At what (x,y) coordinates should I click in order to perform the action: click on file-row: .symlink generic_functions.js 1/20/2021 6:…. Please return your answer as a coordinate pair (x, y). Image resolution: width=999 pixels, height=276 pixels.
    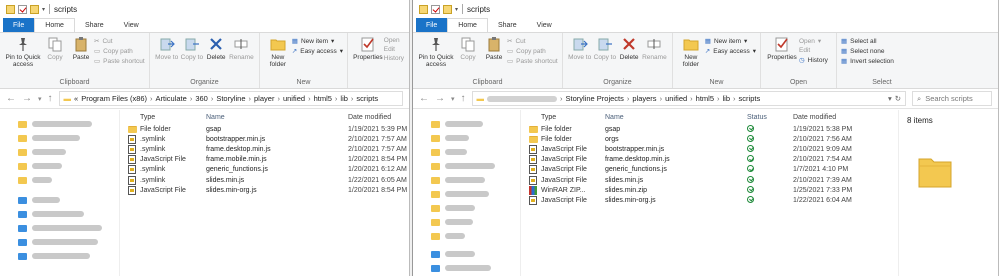
    Looking at the image, I should click on (268, 170).